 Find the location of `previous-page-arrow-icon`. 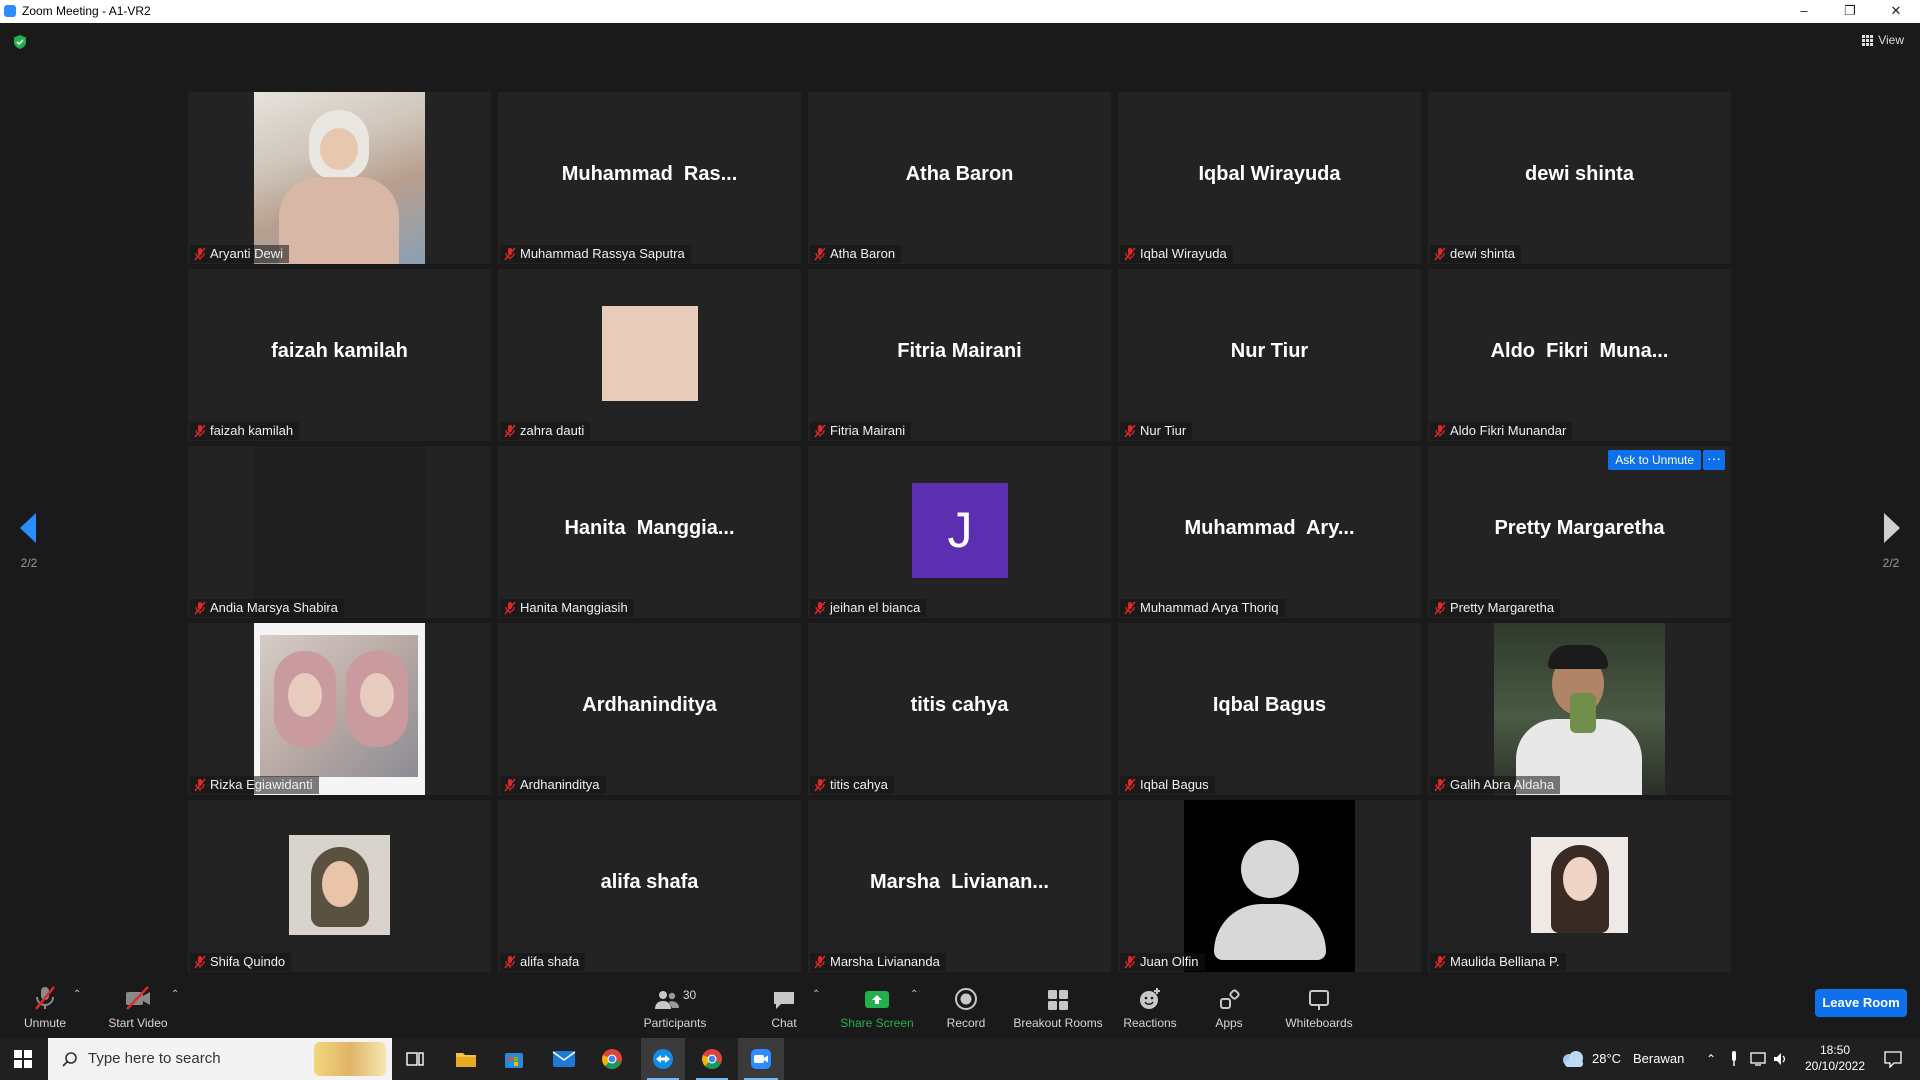

previous-page-arrow-icon is located at coordinates (28, 528).